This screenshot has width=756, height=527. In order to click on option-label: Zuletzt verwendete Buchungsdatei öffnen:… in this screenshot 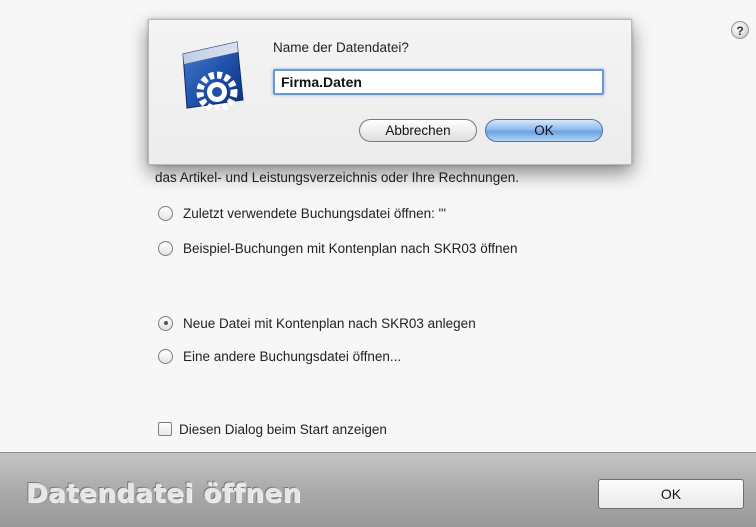, I will do `click(315, 213)`.